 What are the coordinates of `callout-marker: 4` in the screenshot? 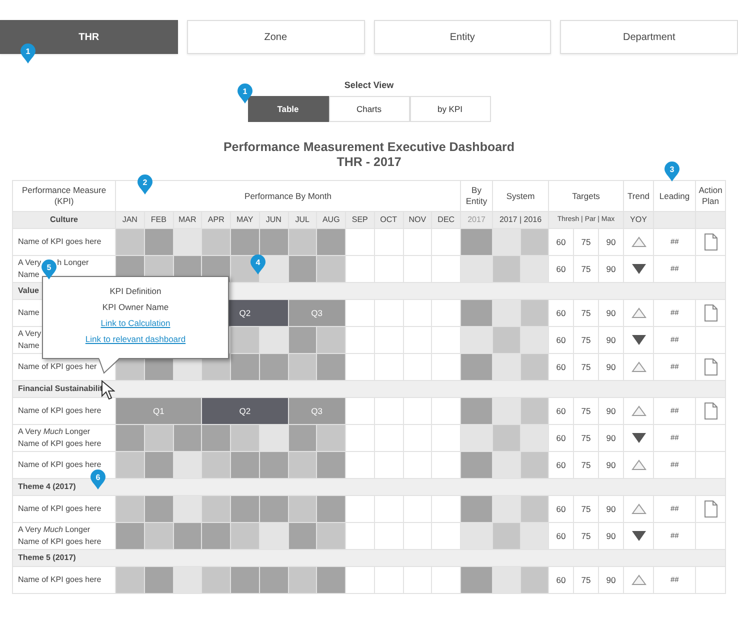 It's located at (258, 264).